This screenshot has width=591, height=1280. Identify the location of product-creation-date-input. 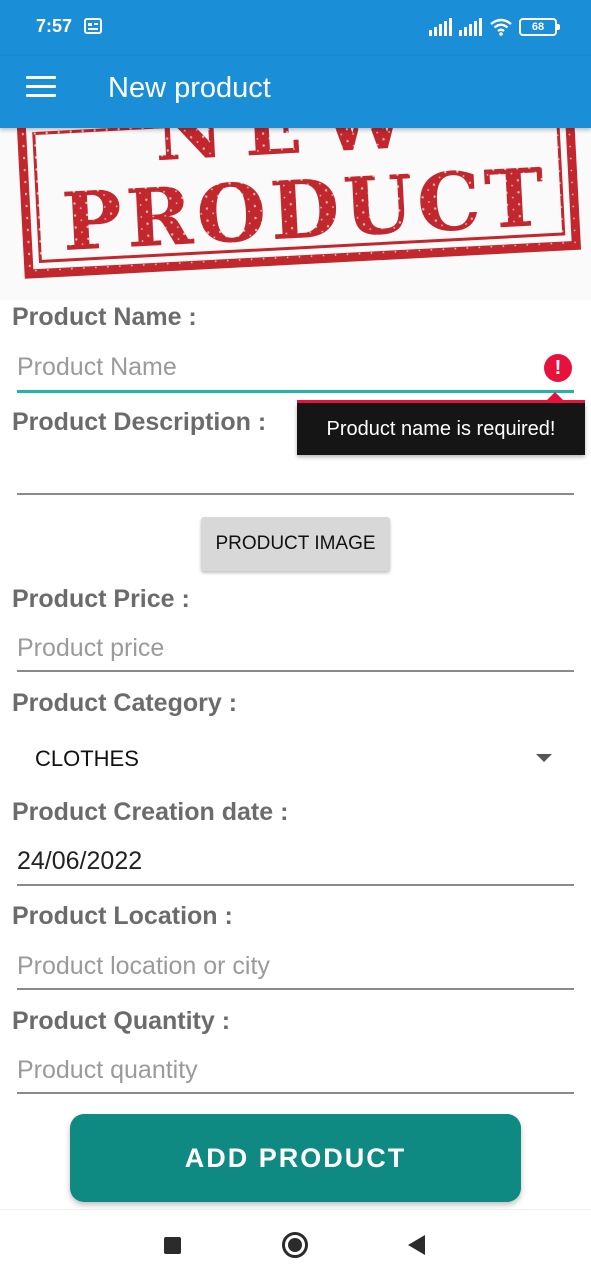
(295, 864).